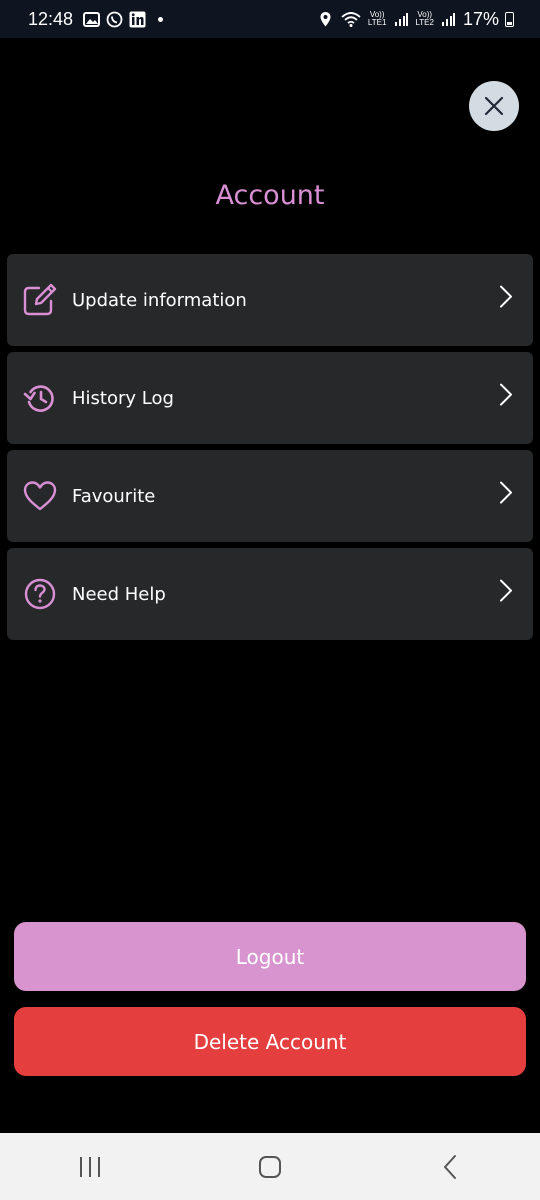 The height and width of the screenshot is (1200, 540). Describe the element at coordinates (325, 19) in the screenshot. I see `location-icon` at that location.